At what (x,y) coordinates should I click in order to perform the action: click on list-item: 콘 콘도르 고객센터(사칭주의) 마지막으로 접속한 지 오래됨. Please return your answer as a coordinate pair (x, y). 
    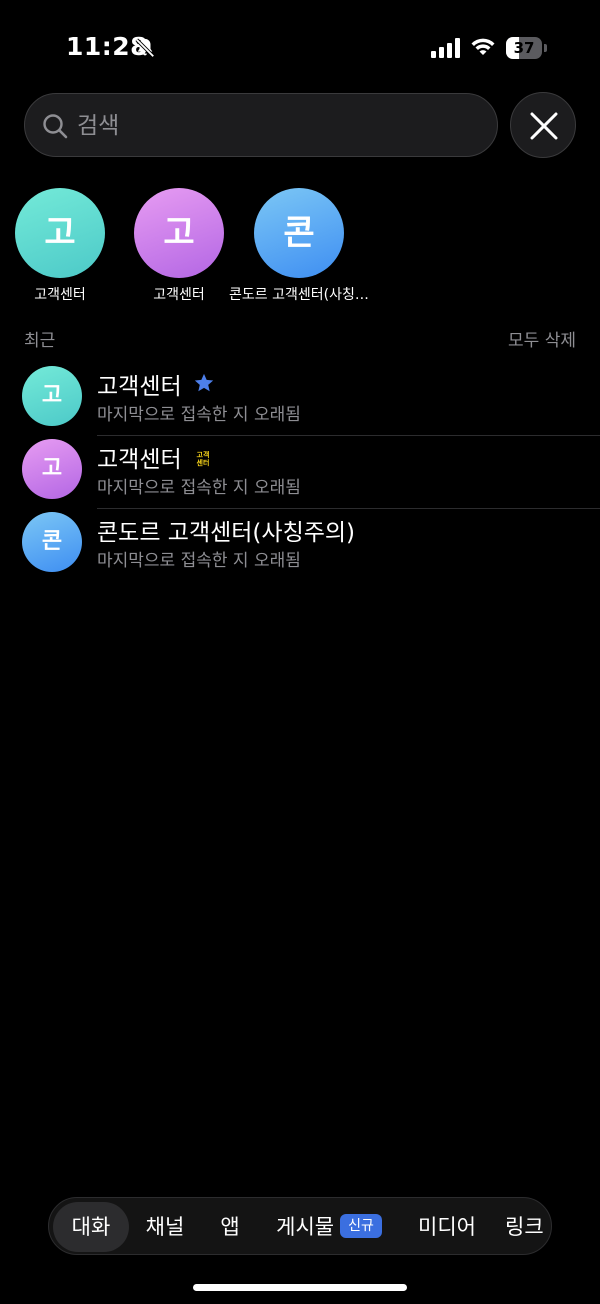
    Looking at the image, I should click on (300, 546).